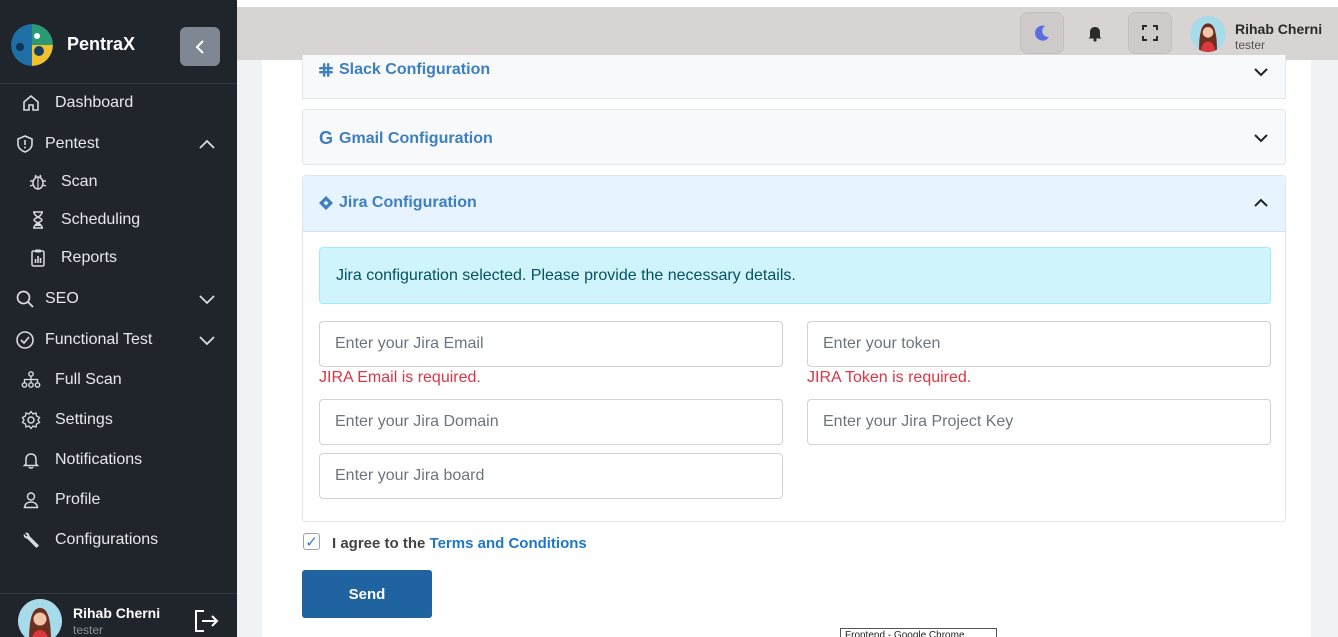 This screenshot has height=637, width=1338. I want to click on jira-token-input, so click(1039, 344).